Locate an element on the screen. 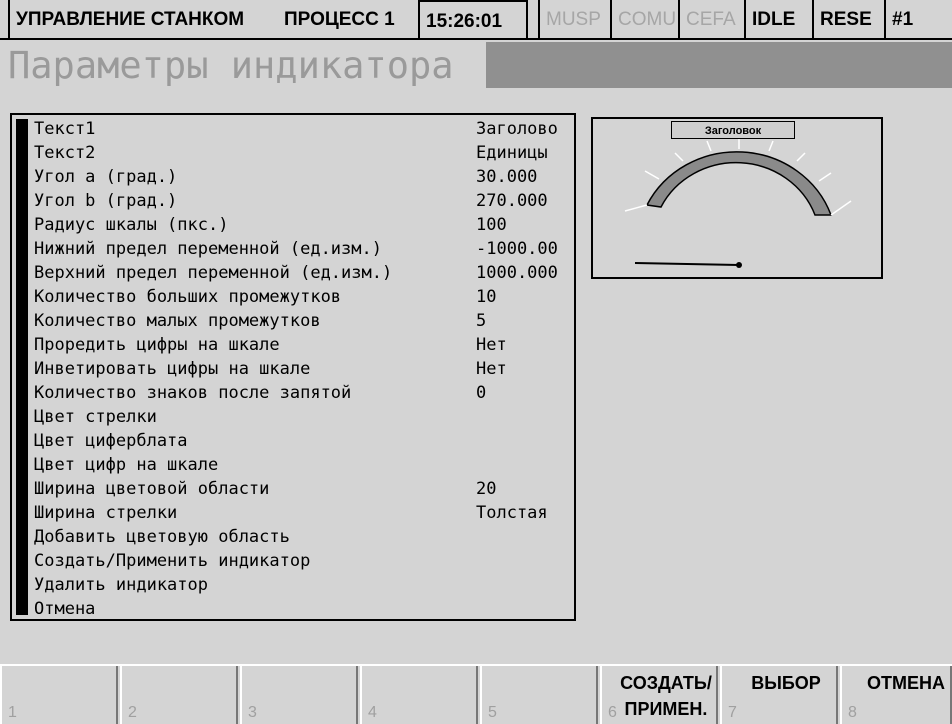 The height and width of the screenshot is (724, 952). idle-indicator: IDLE is located at coordinates (778, 20).